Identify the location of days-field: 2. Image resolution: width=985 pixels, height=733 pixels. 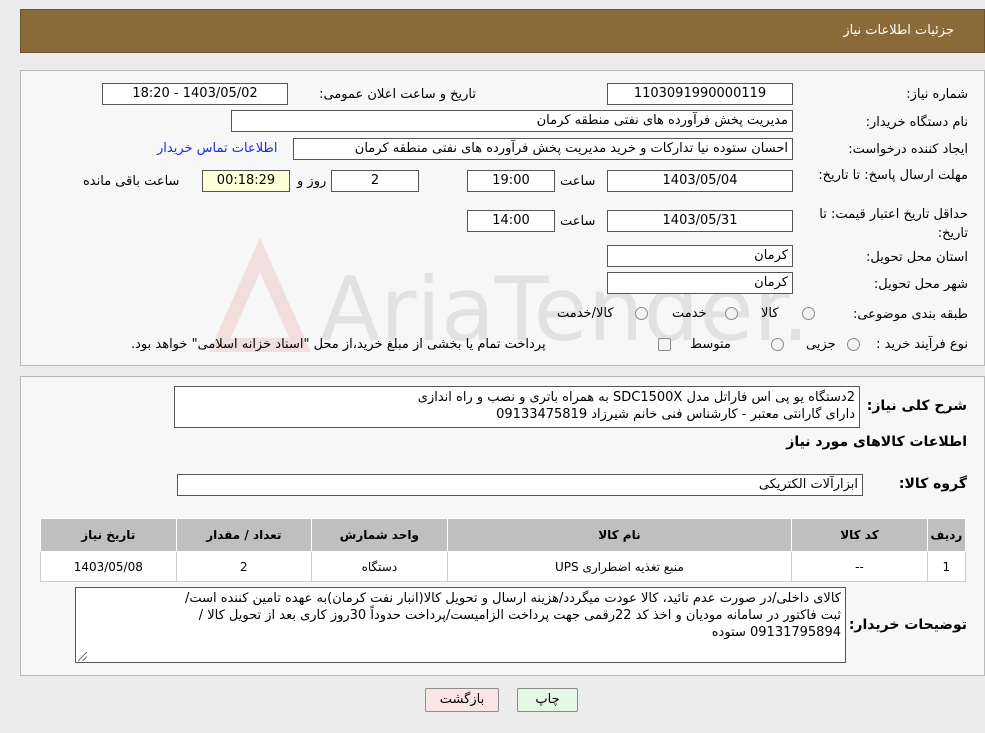
(375, 181).